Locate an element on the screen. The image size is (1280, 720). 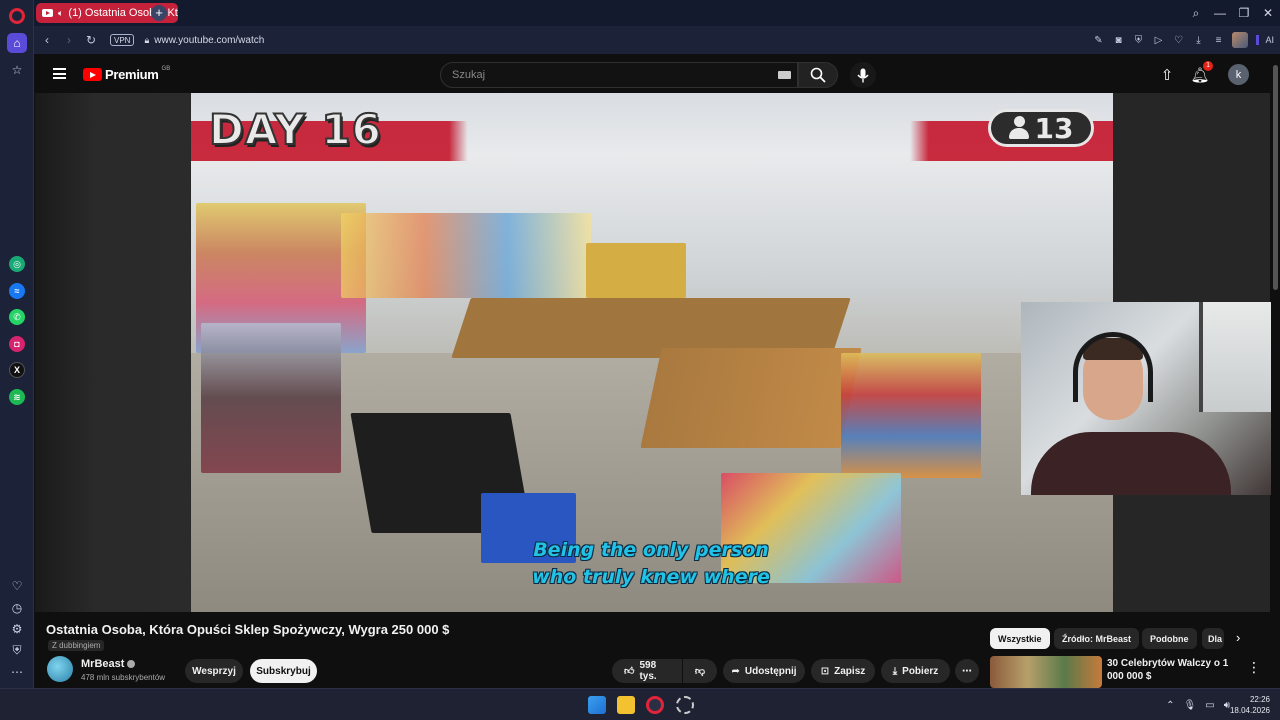
save-label: Zapisz is located at coordinates (850, 671).